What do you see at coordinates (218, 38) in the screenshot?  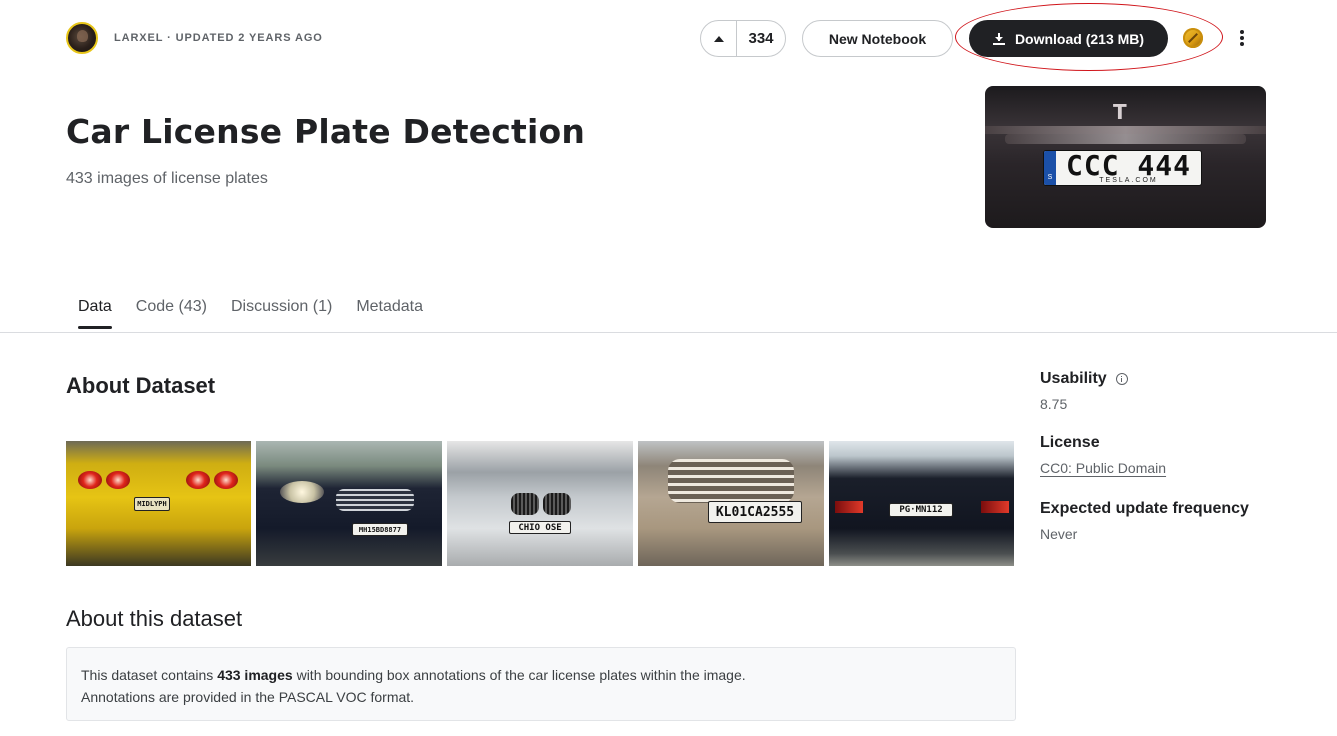 I see `owner-meta: LARXEL · UPDATED 2 YEARS AGO` at bounding box center [218, 38].